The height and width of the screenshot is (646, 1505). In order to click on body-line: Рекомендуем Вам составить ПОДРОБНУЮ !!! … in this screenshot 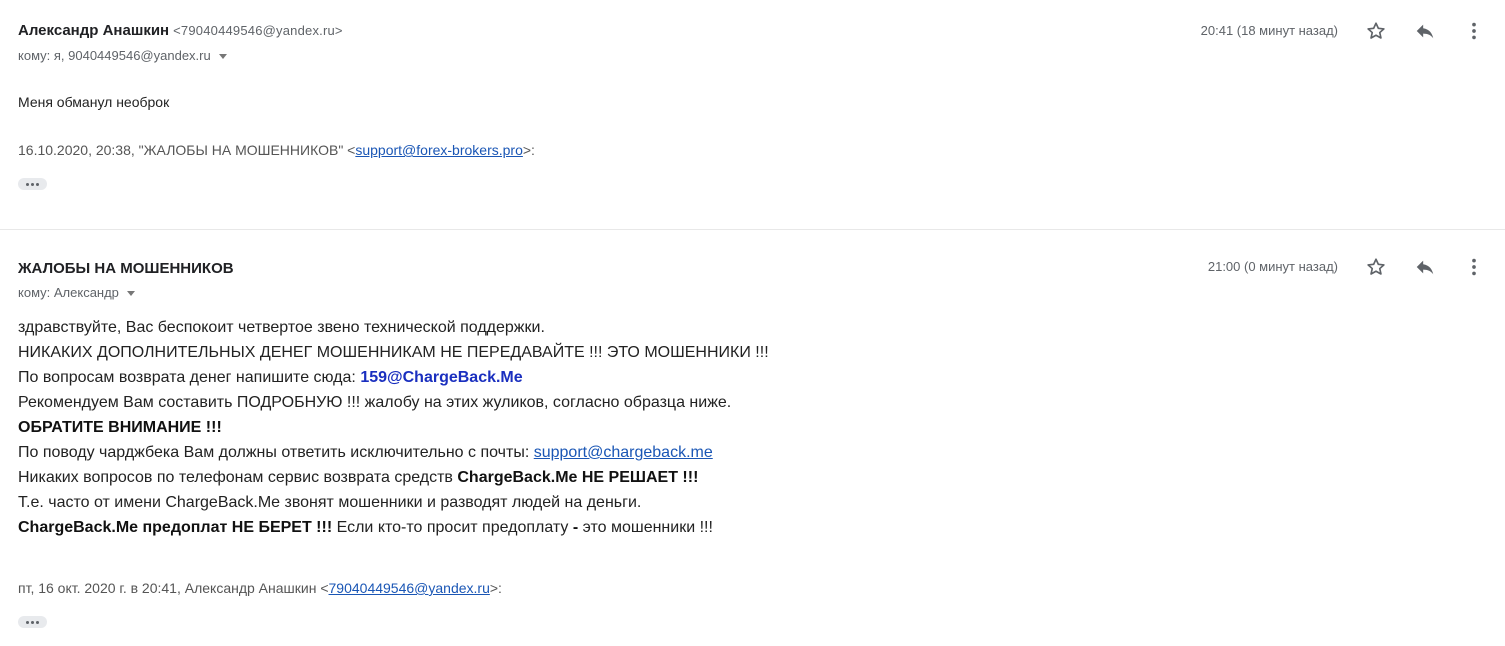, I will do `click(375, 402)`.